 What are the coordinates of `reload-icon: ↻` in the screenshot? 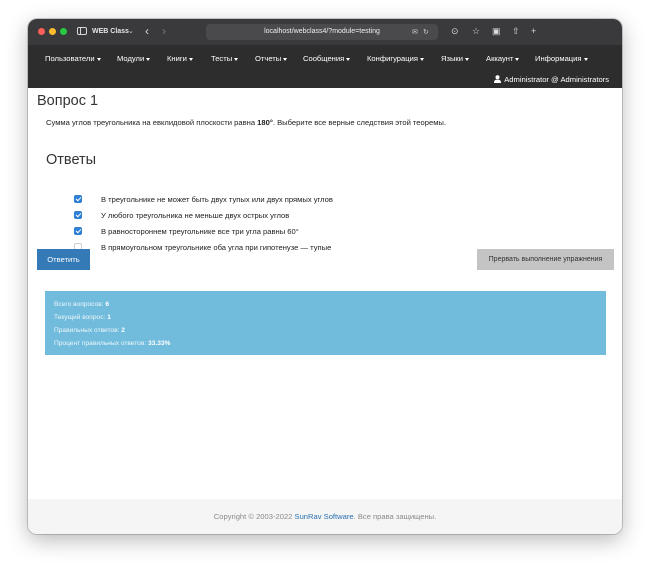 It's located at (426, 33).